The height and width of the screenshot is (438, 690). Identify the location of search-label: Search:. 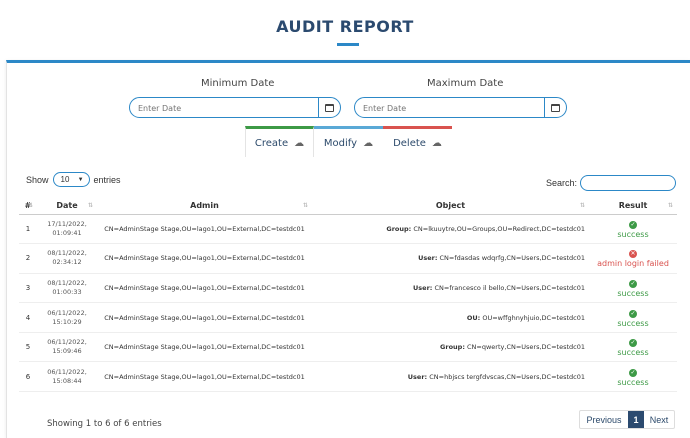
(562, 183).